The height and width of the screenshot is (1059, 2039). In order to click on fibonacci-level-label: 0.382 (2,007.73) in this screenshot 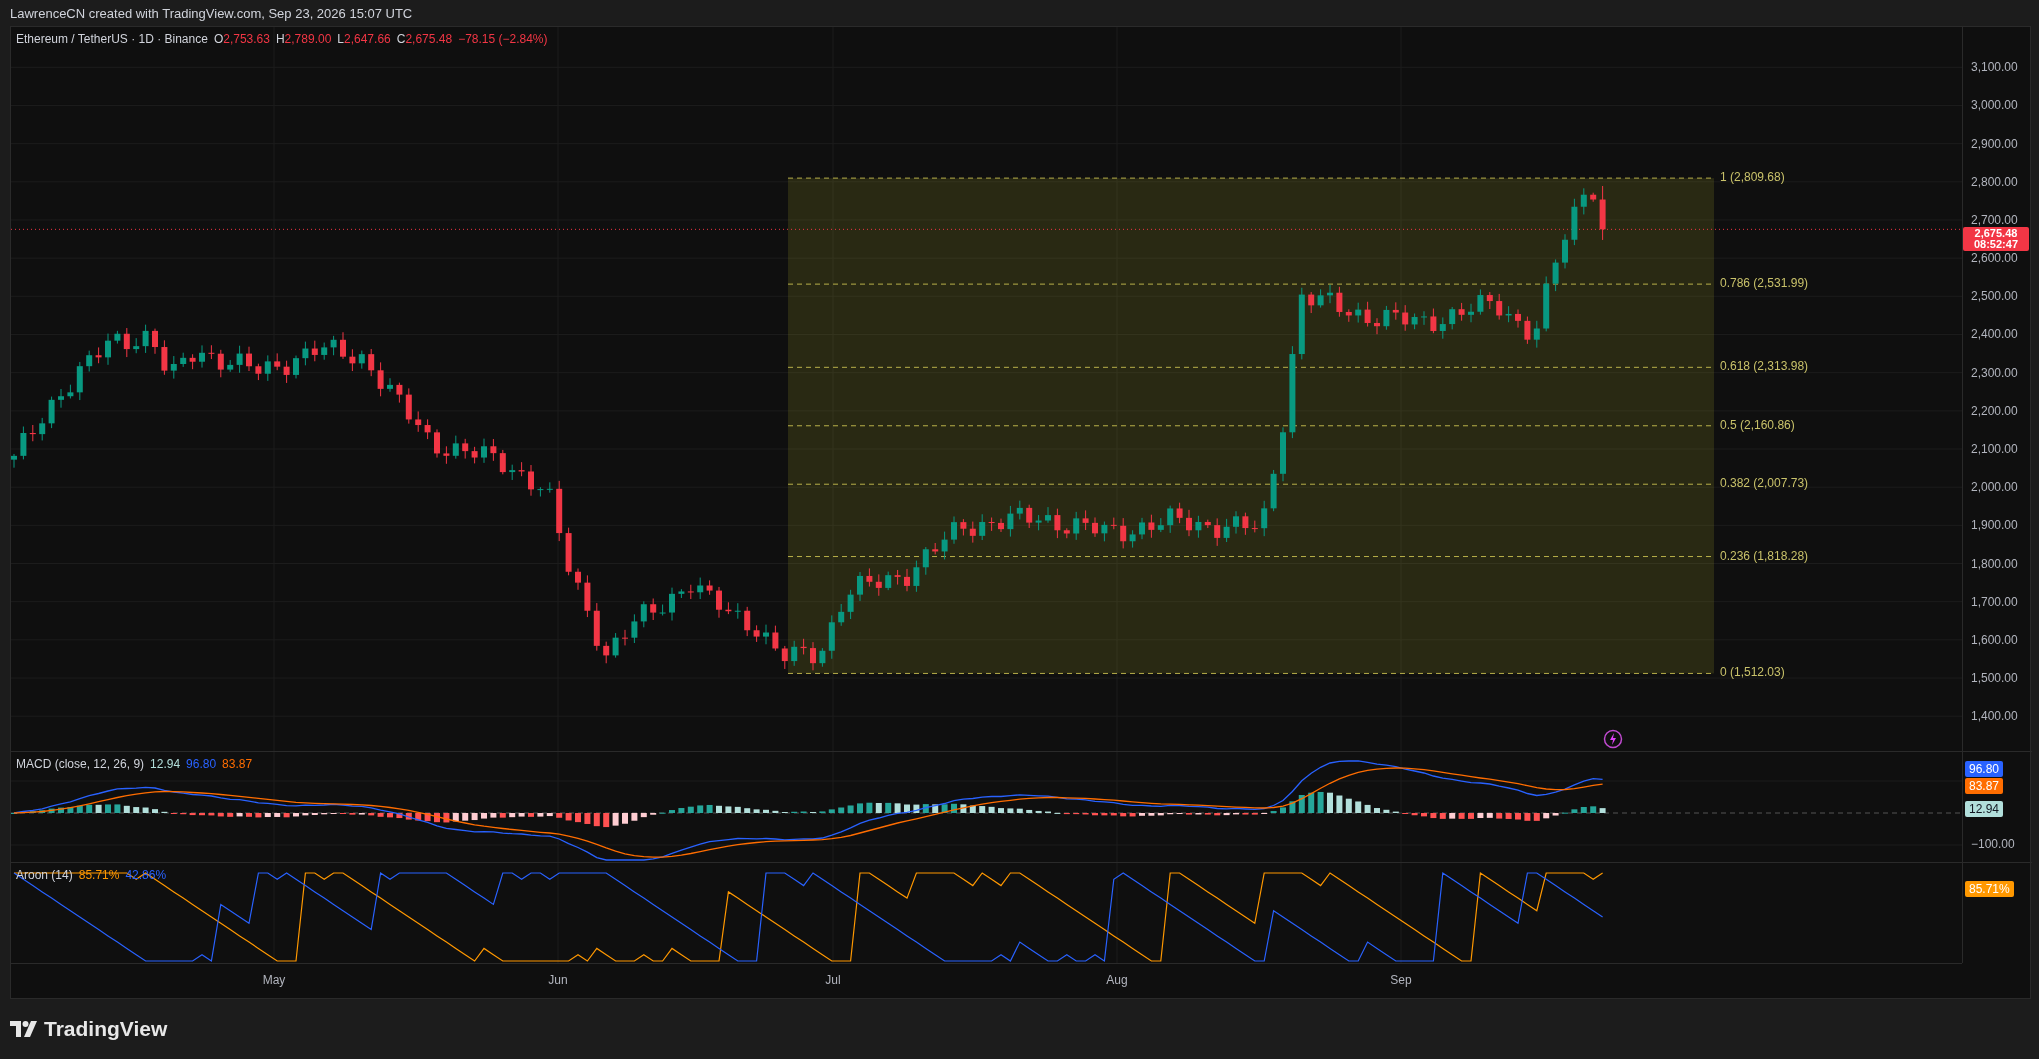, I will do `click(1764, 483)`.